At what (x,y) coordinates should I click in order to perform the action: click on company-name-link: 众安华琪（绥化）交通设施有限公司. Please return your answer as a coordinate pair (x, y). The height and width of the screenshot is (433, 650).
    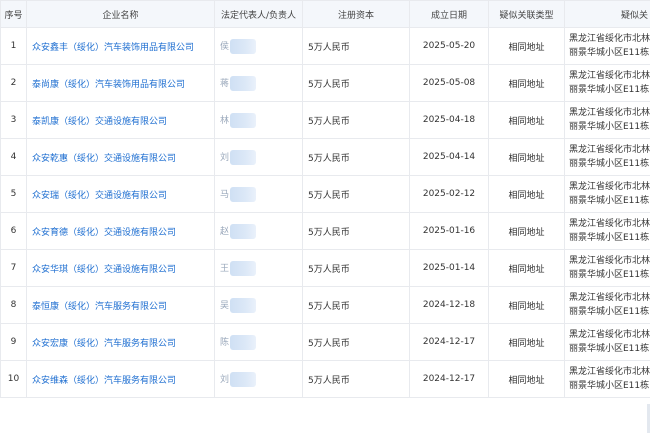
    Looking at the image, I should click on (104, 270).